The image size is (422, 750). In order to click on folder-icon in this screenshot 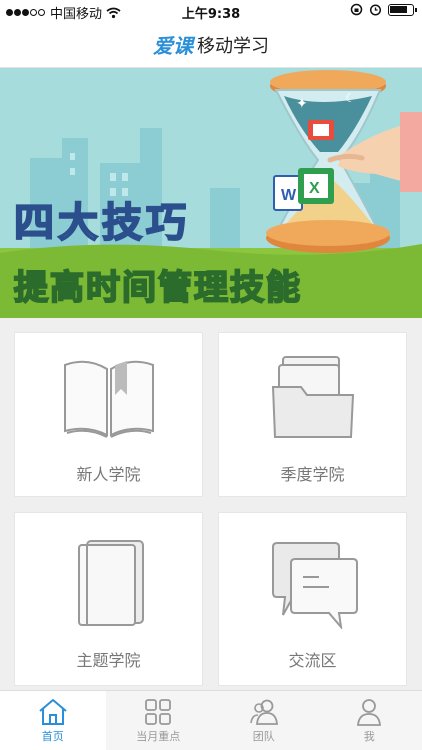, I will do `click(313, 397)`.